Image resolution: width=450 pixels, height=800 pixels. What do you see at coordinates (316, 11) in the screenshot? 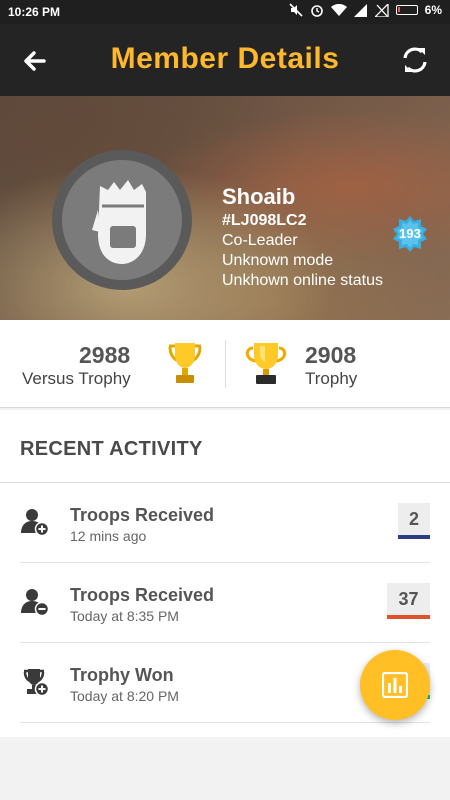
I see `alarm-icon` at bounding box center [316, 11].